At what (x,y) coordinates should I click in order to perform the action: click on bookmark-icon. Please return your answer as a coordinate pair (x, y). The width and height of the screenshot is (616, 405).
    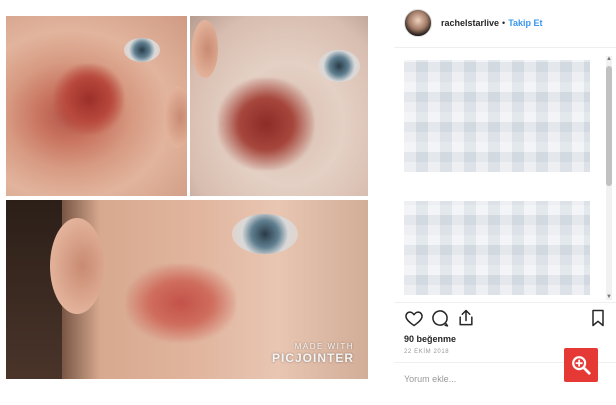
    Looking at the image, I should click on (598, 318).